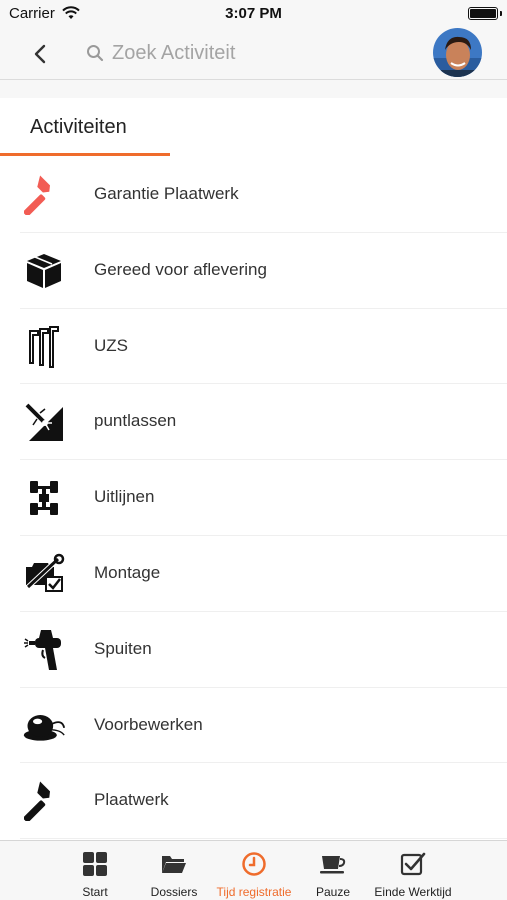 Image resolution: width=507 pixels, height=900 pixels. I want to click on battery-tip, so click(501, 13).